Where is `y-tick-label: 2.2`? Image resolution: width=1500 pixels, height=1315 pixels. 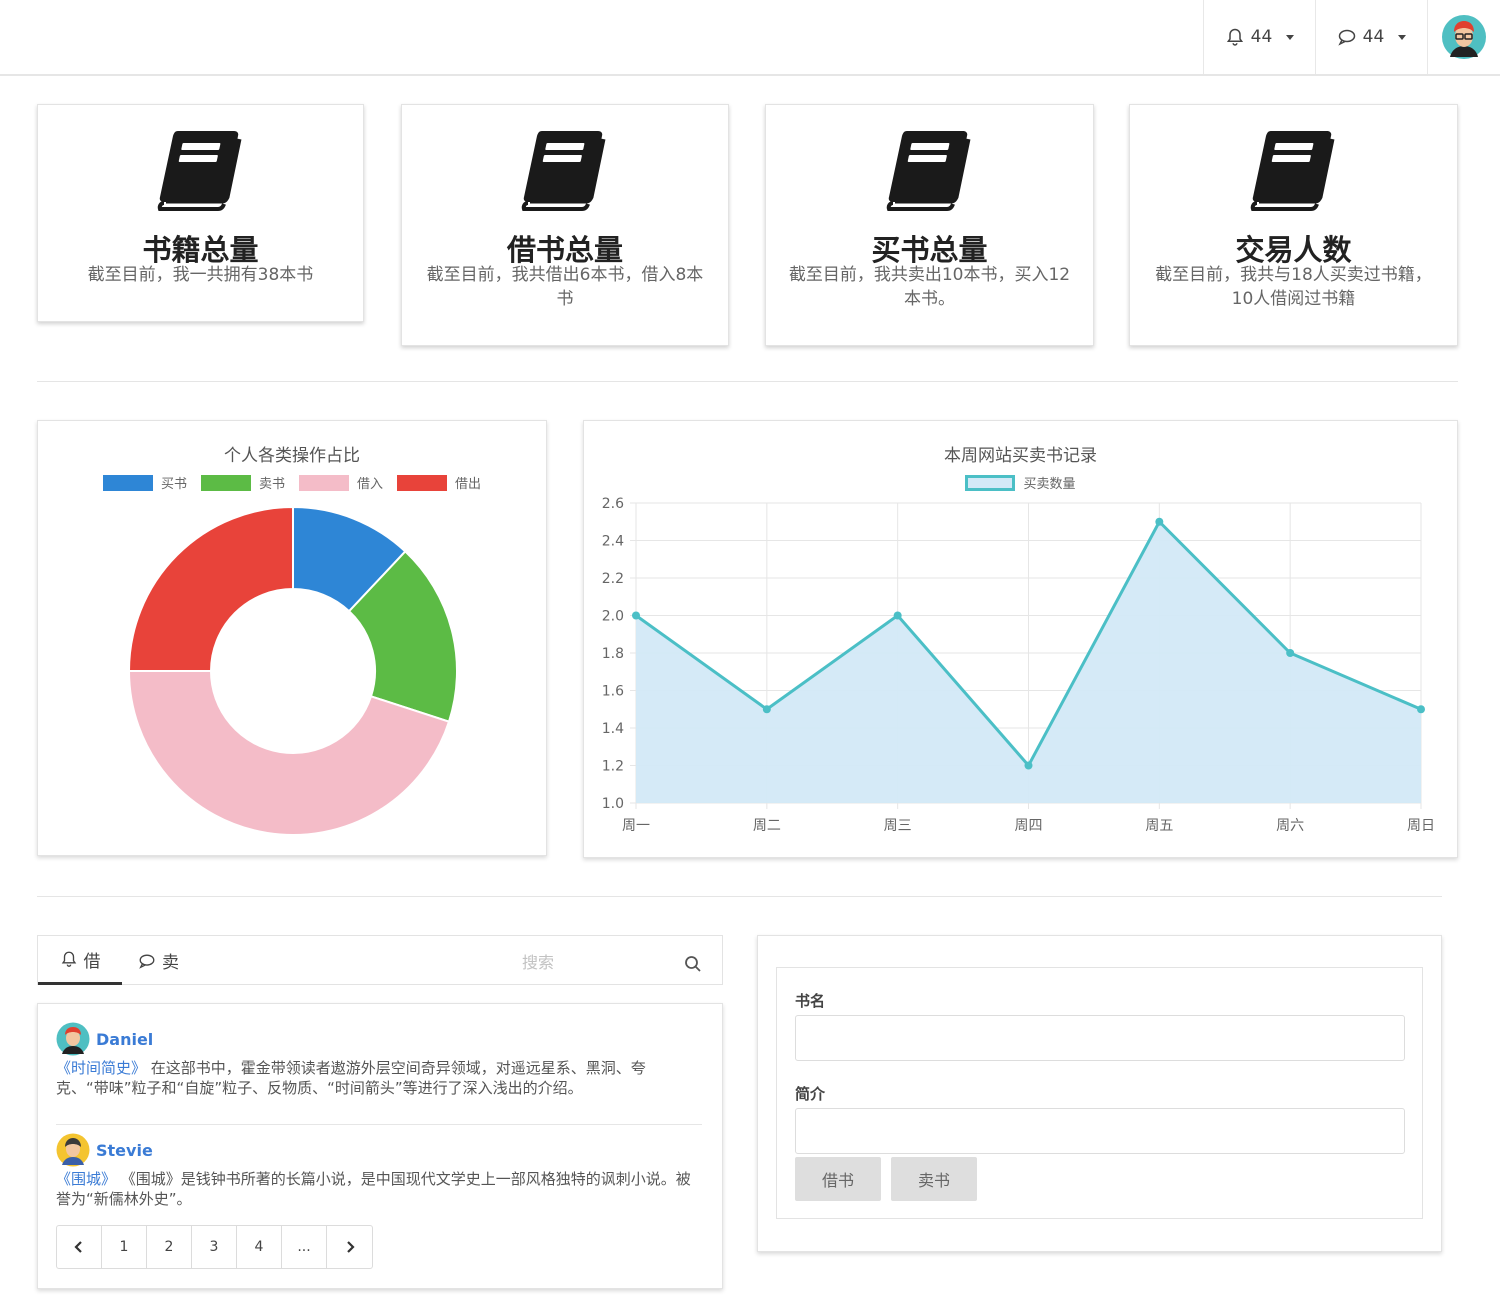
y-tick-label: 2.2 is located at coordinates (613, 579).